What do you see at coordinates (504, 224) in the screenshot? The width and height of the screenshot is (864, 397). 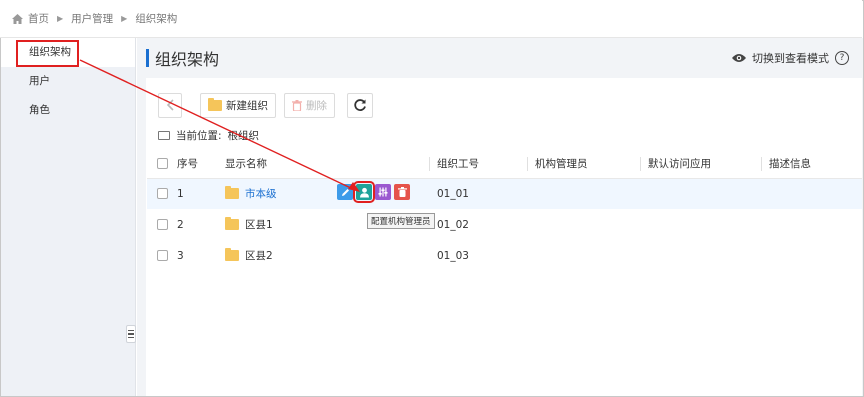 I see `table-row: 2 区县1 01_02` at bounding box center [504, 224].